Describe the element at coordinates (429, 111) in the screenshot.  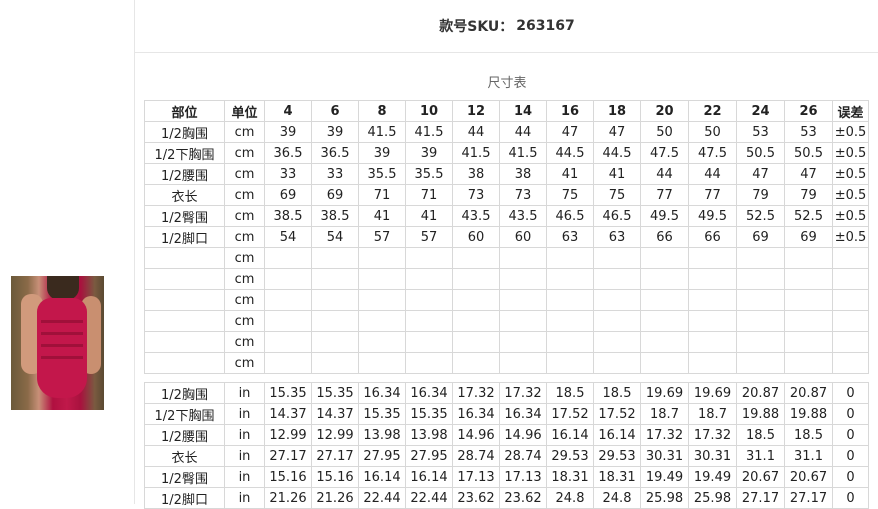
I see `table-cell: 10` at that location.